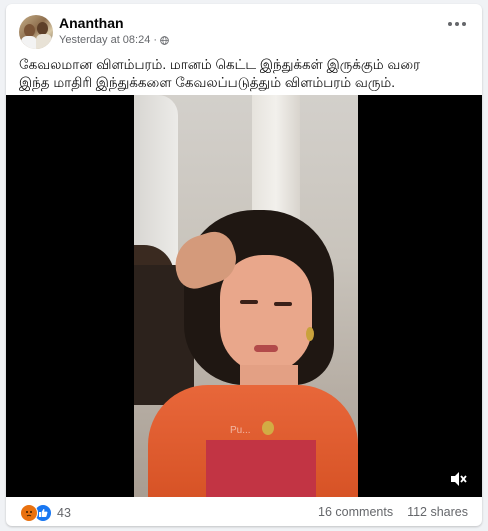 The height and width of the screenshot is (531, 488). What do you see at coordinates (104, 40) in the screenshot?
I see `timestamp: Yesterday at 08:24` at bounding box center [104, 40].